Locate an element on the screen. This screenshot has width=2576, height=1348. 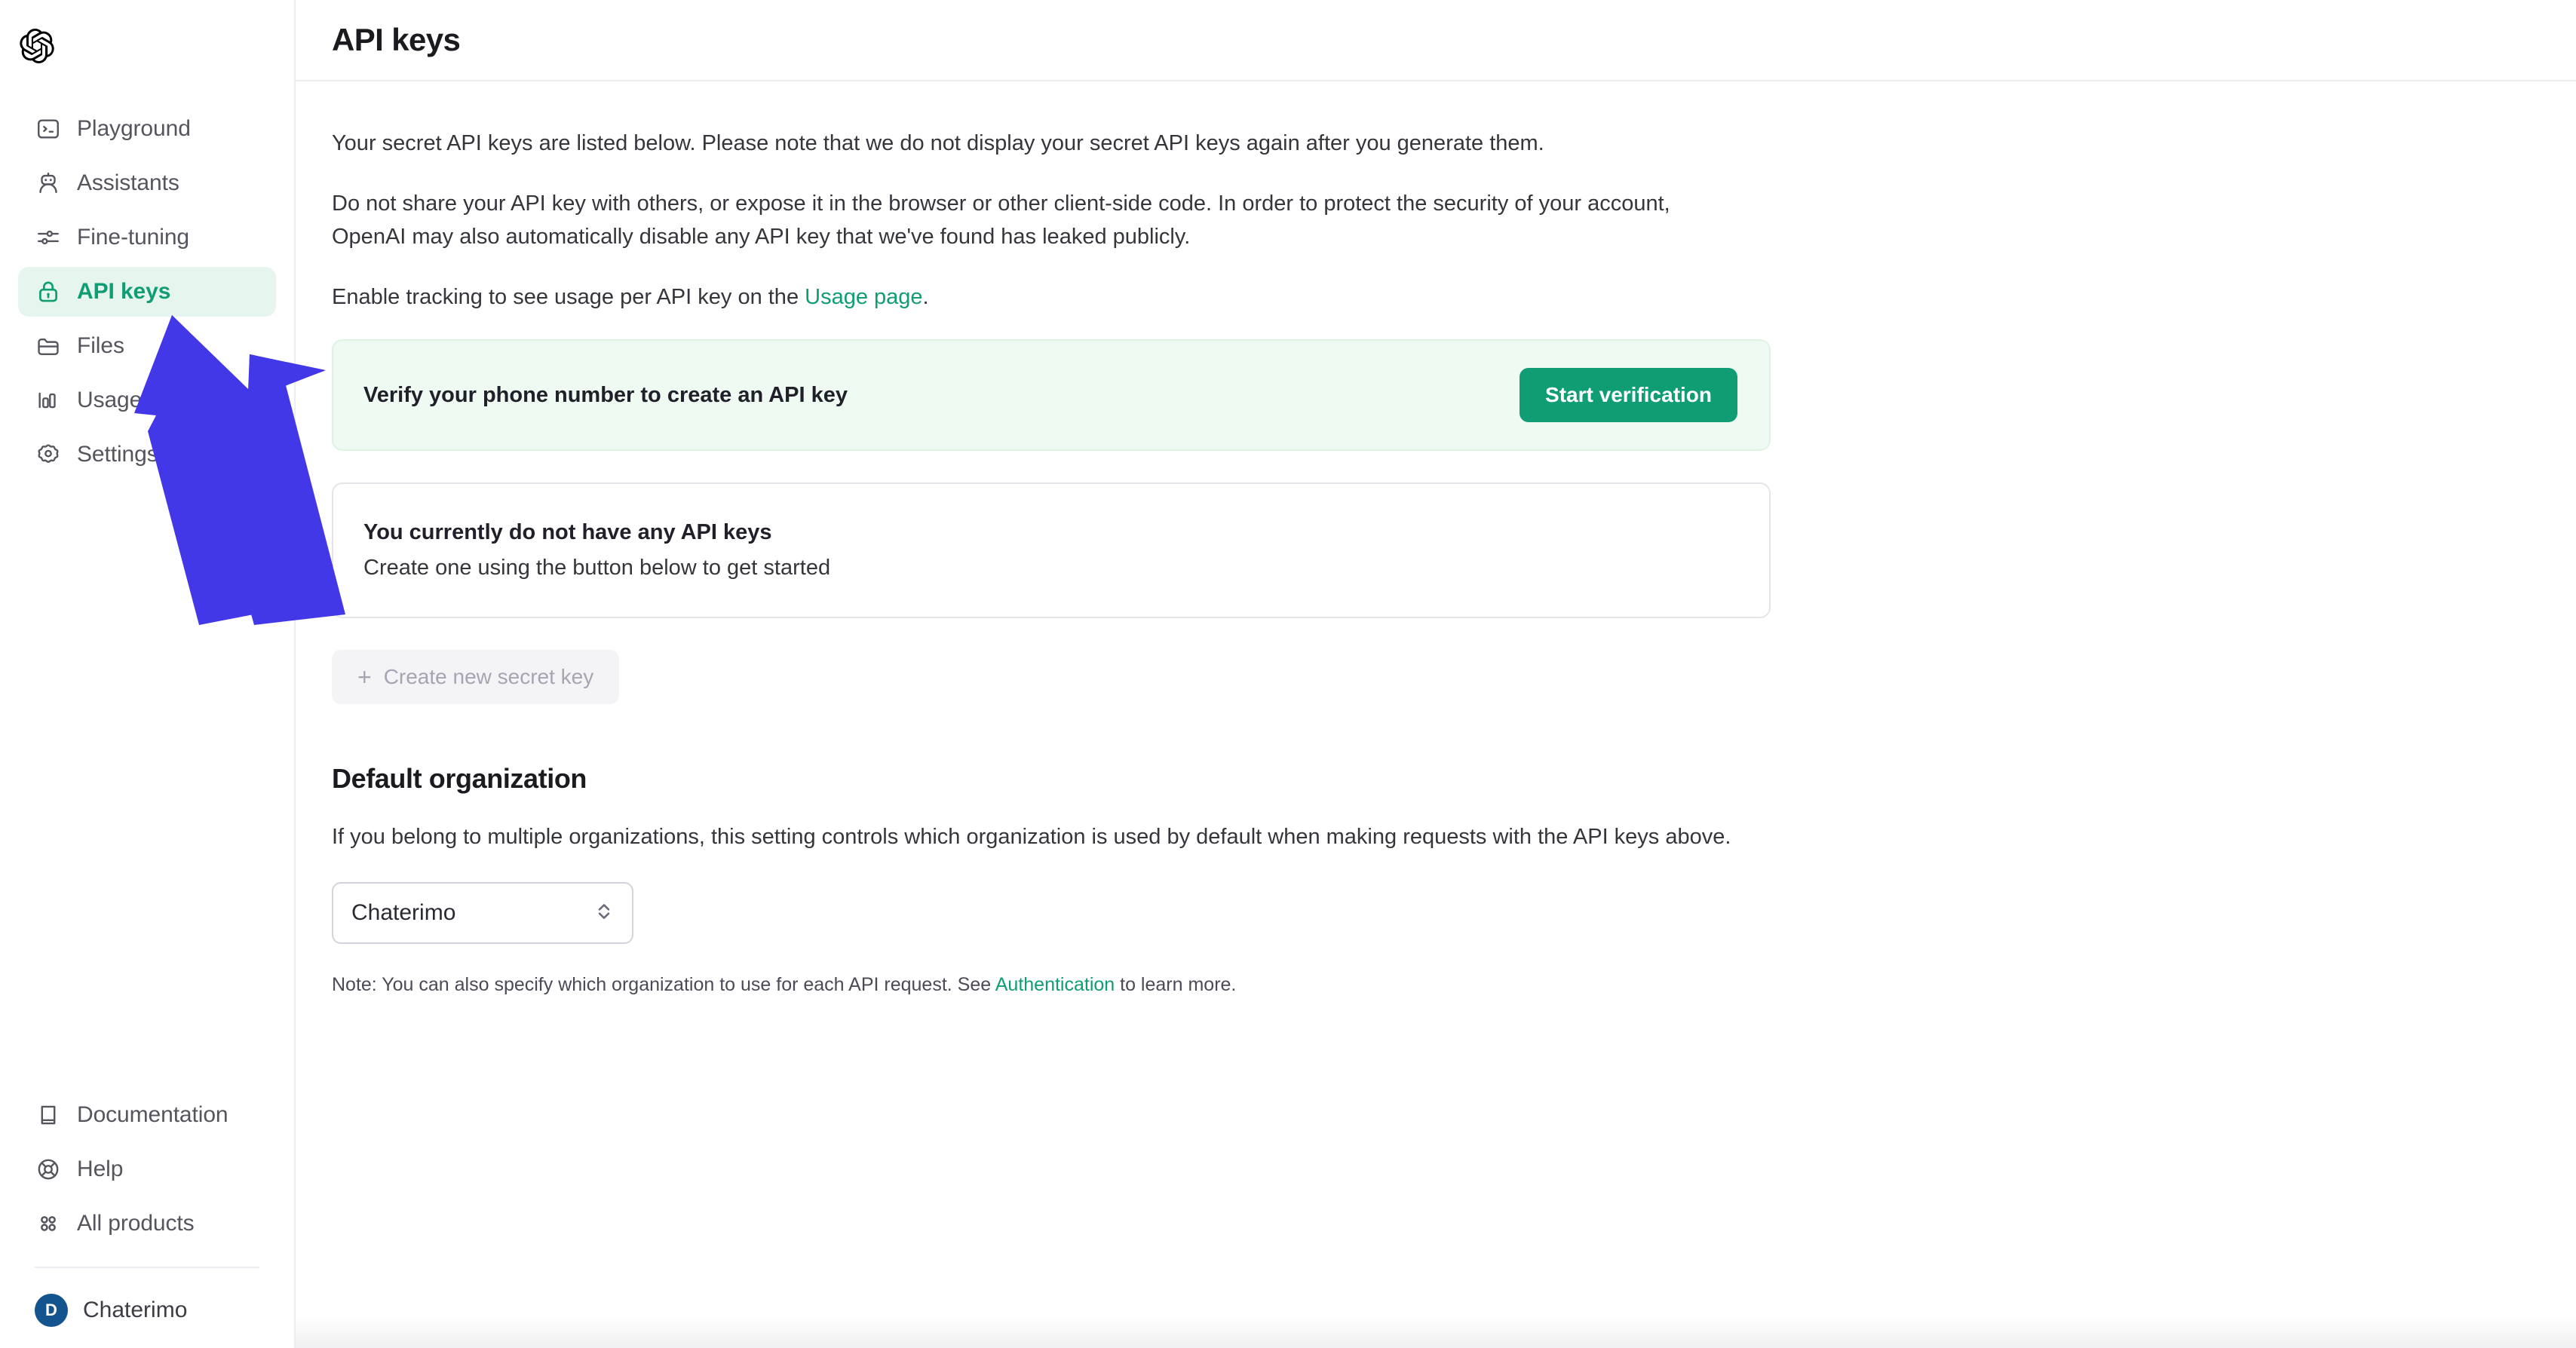
sidebar-item-assistants: Assistants is located at coordinates (147, 183).